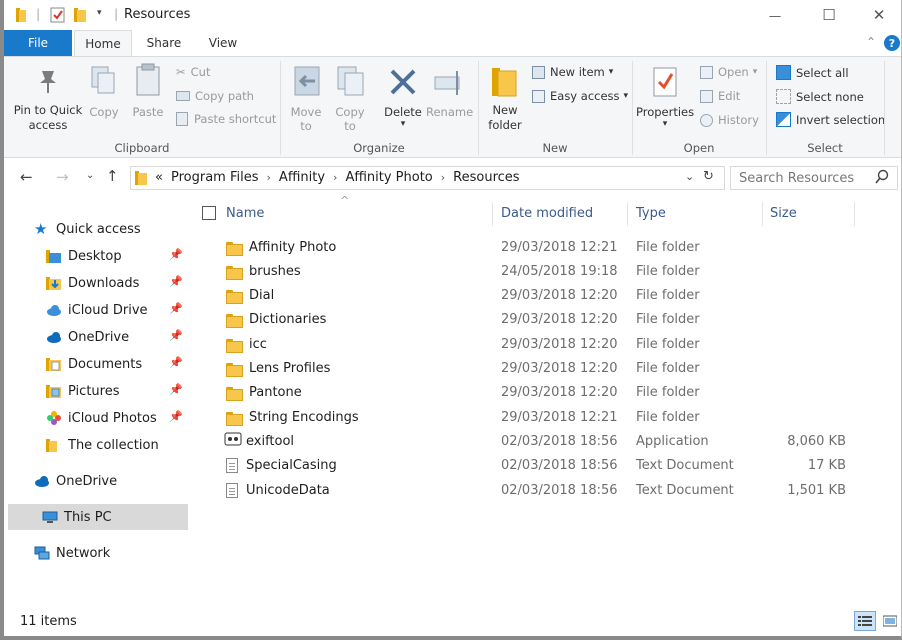  I want to click on file-row: Dictionaries 29/03/2018 12:20 File folder, so click(547, 320).